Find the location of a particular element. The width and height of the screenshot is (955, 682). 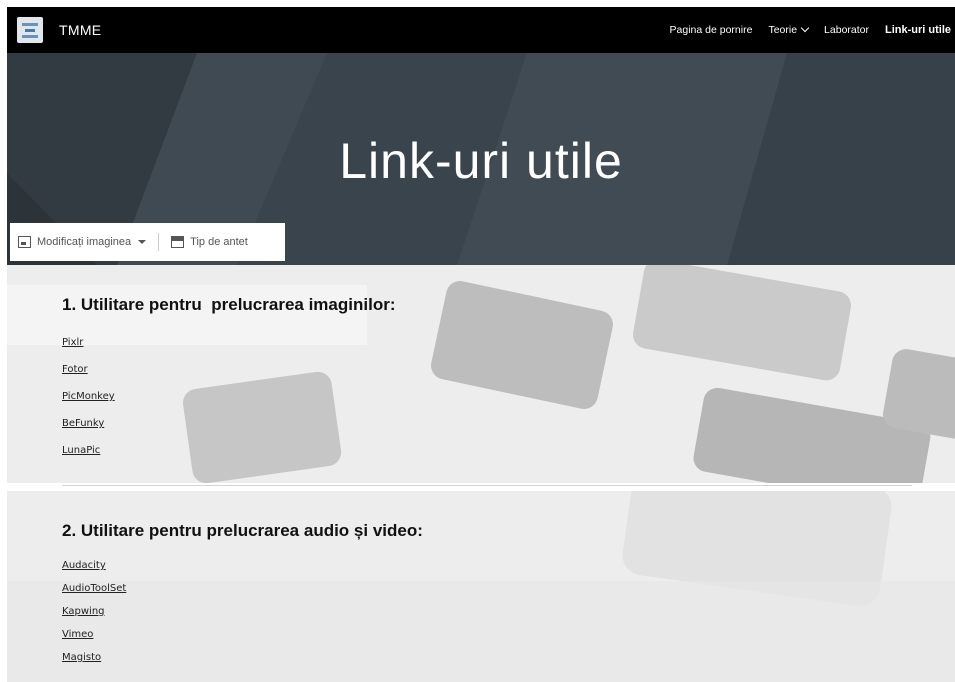

nav-item-teorie: Teorie is located at coordinates (789, 29).